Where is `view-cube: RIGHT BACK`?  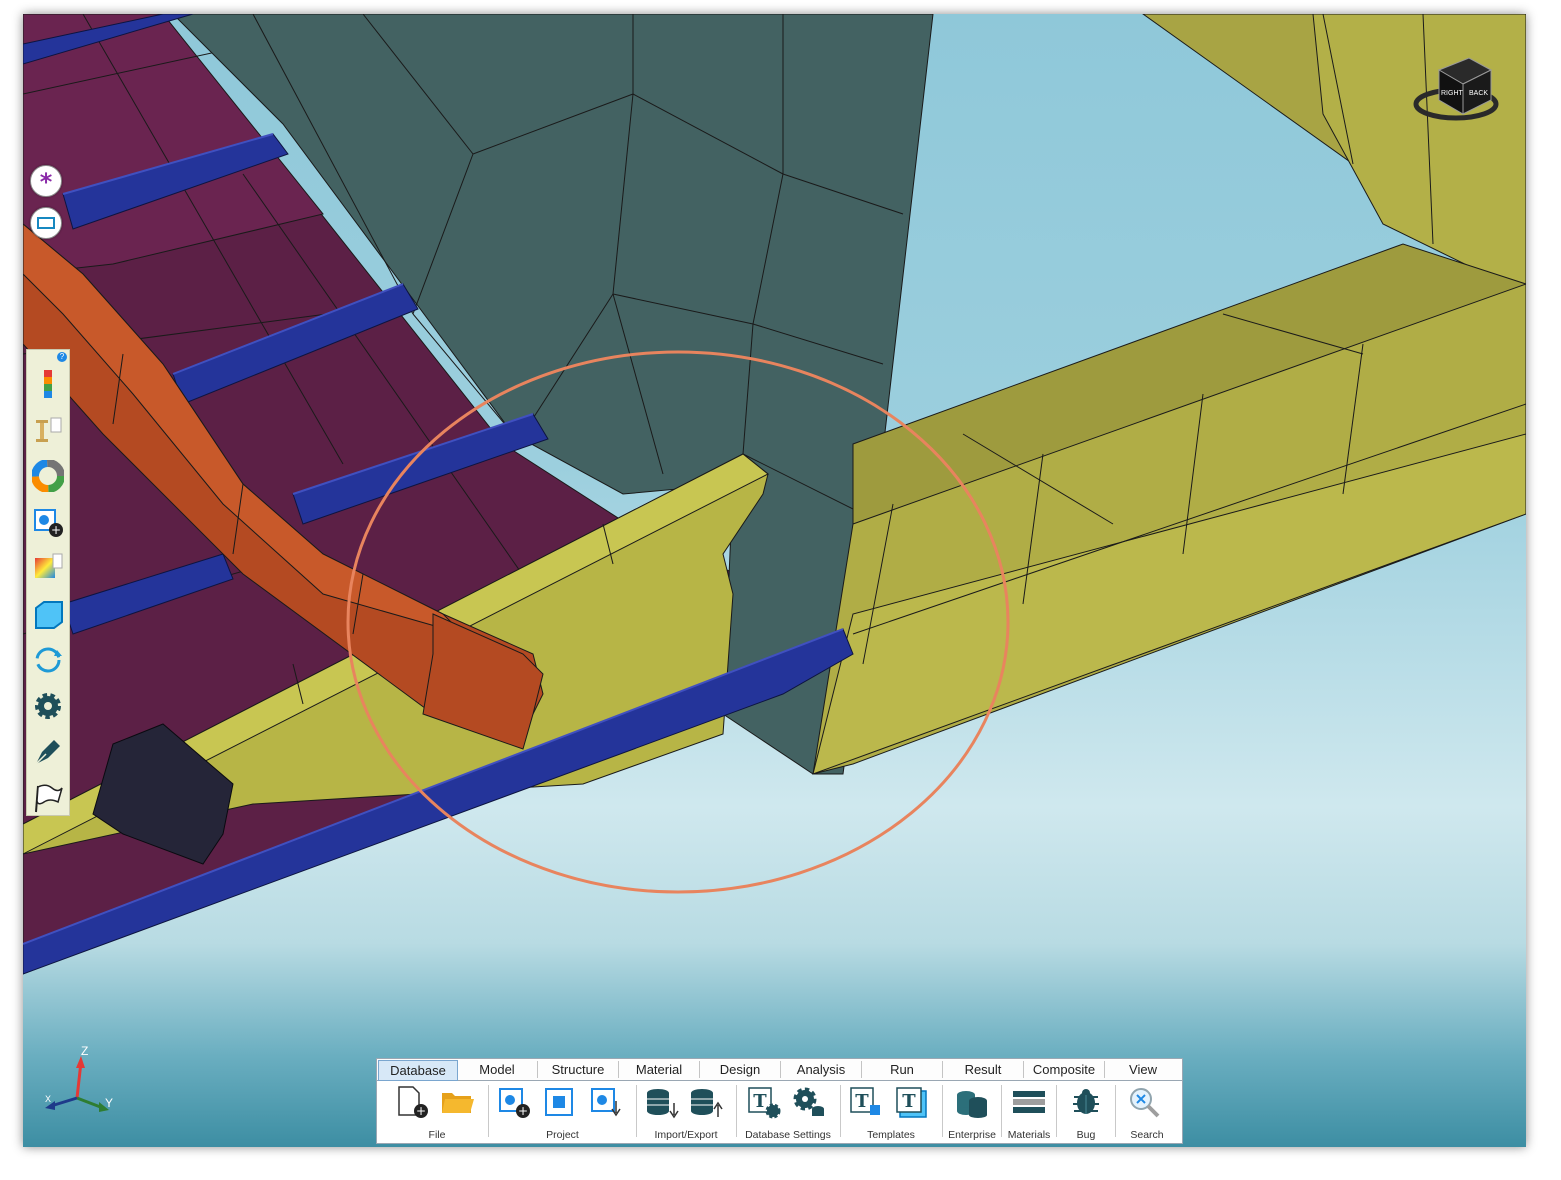 view-cube: RIGHT BACK is located at coordinates (1456, 88).